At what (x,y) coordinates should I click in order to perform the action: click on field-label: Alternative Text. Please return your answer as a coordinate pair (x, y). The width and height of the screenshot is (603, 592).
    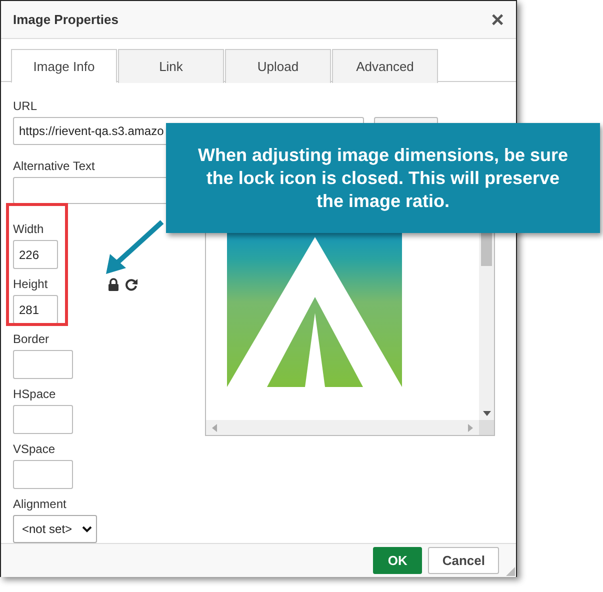
    Looking at the image, I should click on (54, 166).